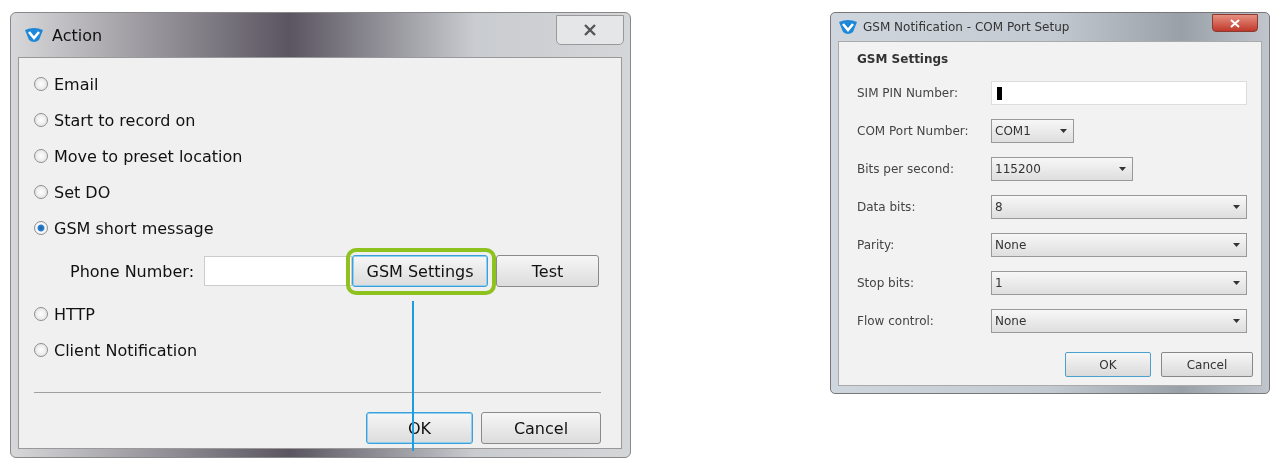 This screenshot has width=1276, height=472. I want to click on option-label: Client Notification, so click(126, 350).